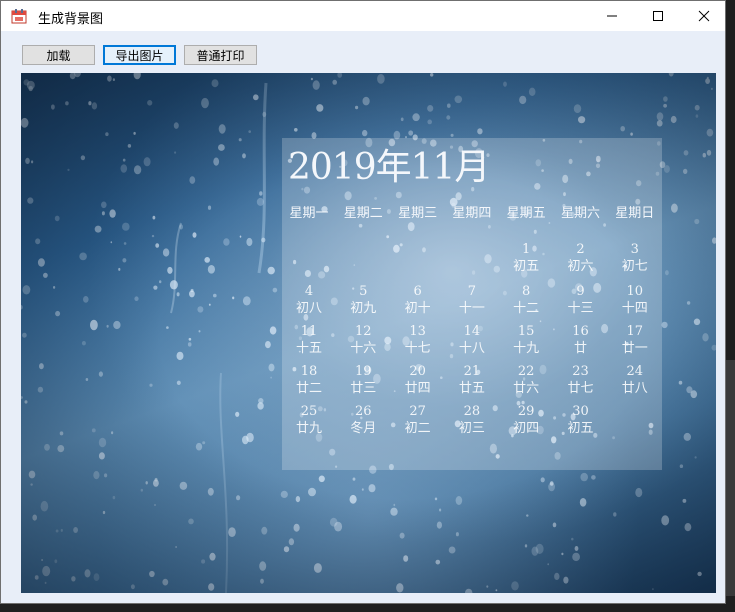 The height and width of the screenshot is (612, 735). What do you see at coordinates (581, 380) in the screenshot?
I see `calendar-day: 23 廿七` at bounding box center [581, 380].